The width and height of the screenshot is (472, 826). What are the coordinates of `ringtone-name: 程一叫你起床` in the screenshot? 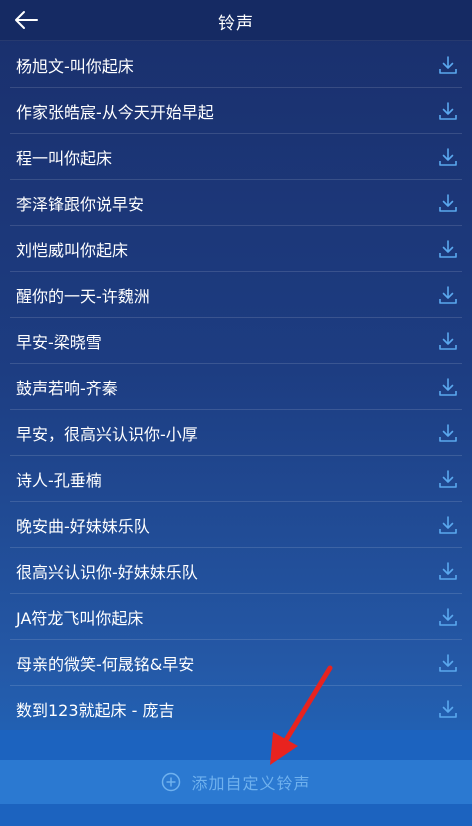 It's located at (64, 158).